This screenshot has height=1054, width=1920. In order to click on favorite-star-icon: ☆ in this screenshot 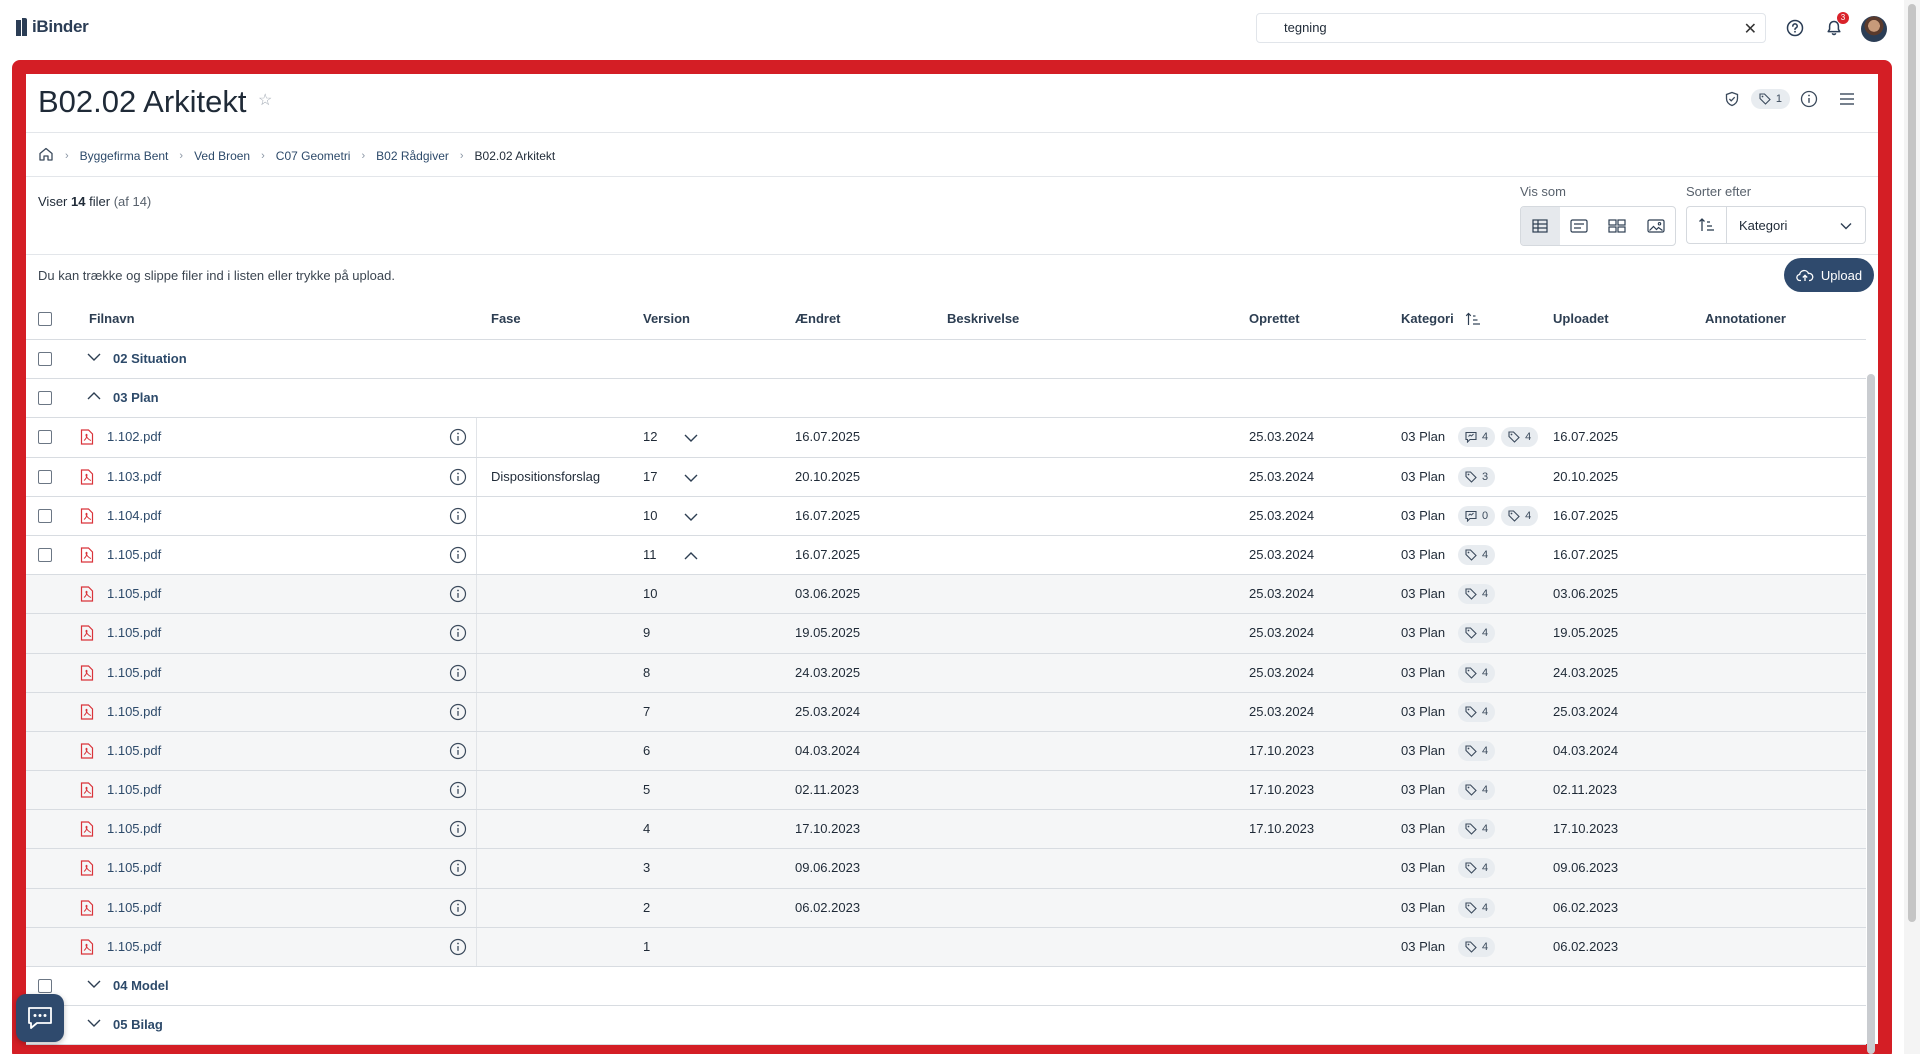, I will do `click(265, 100)`.